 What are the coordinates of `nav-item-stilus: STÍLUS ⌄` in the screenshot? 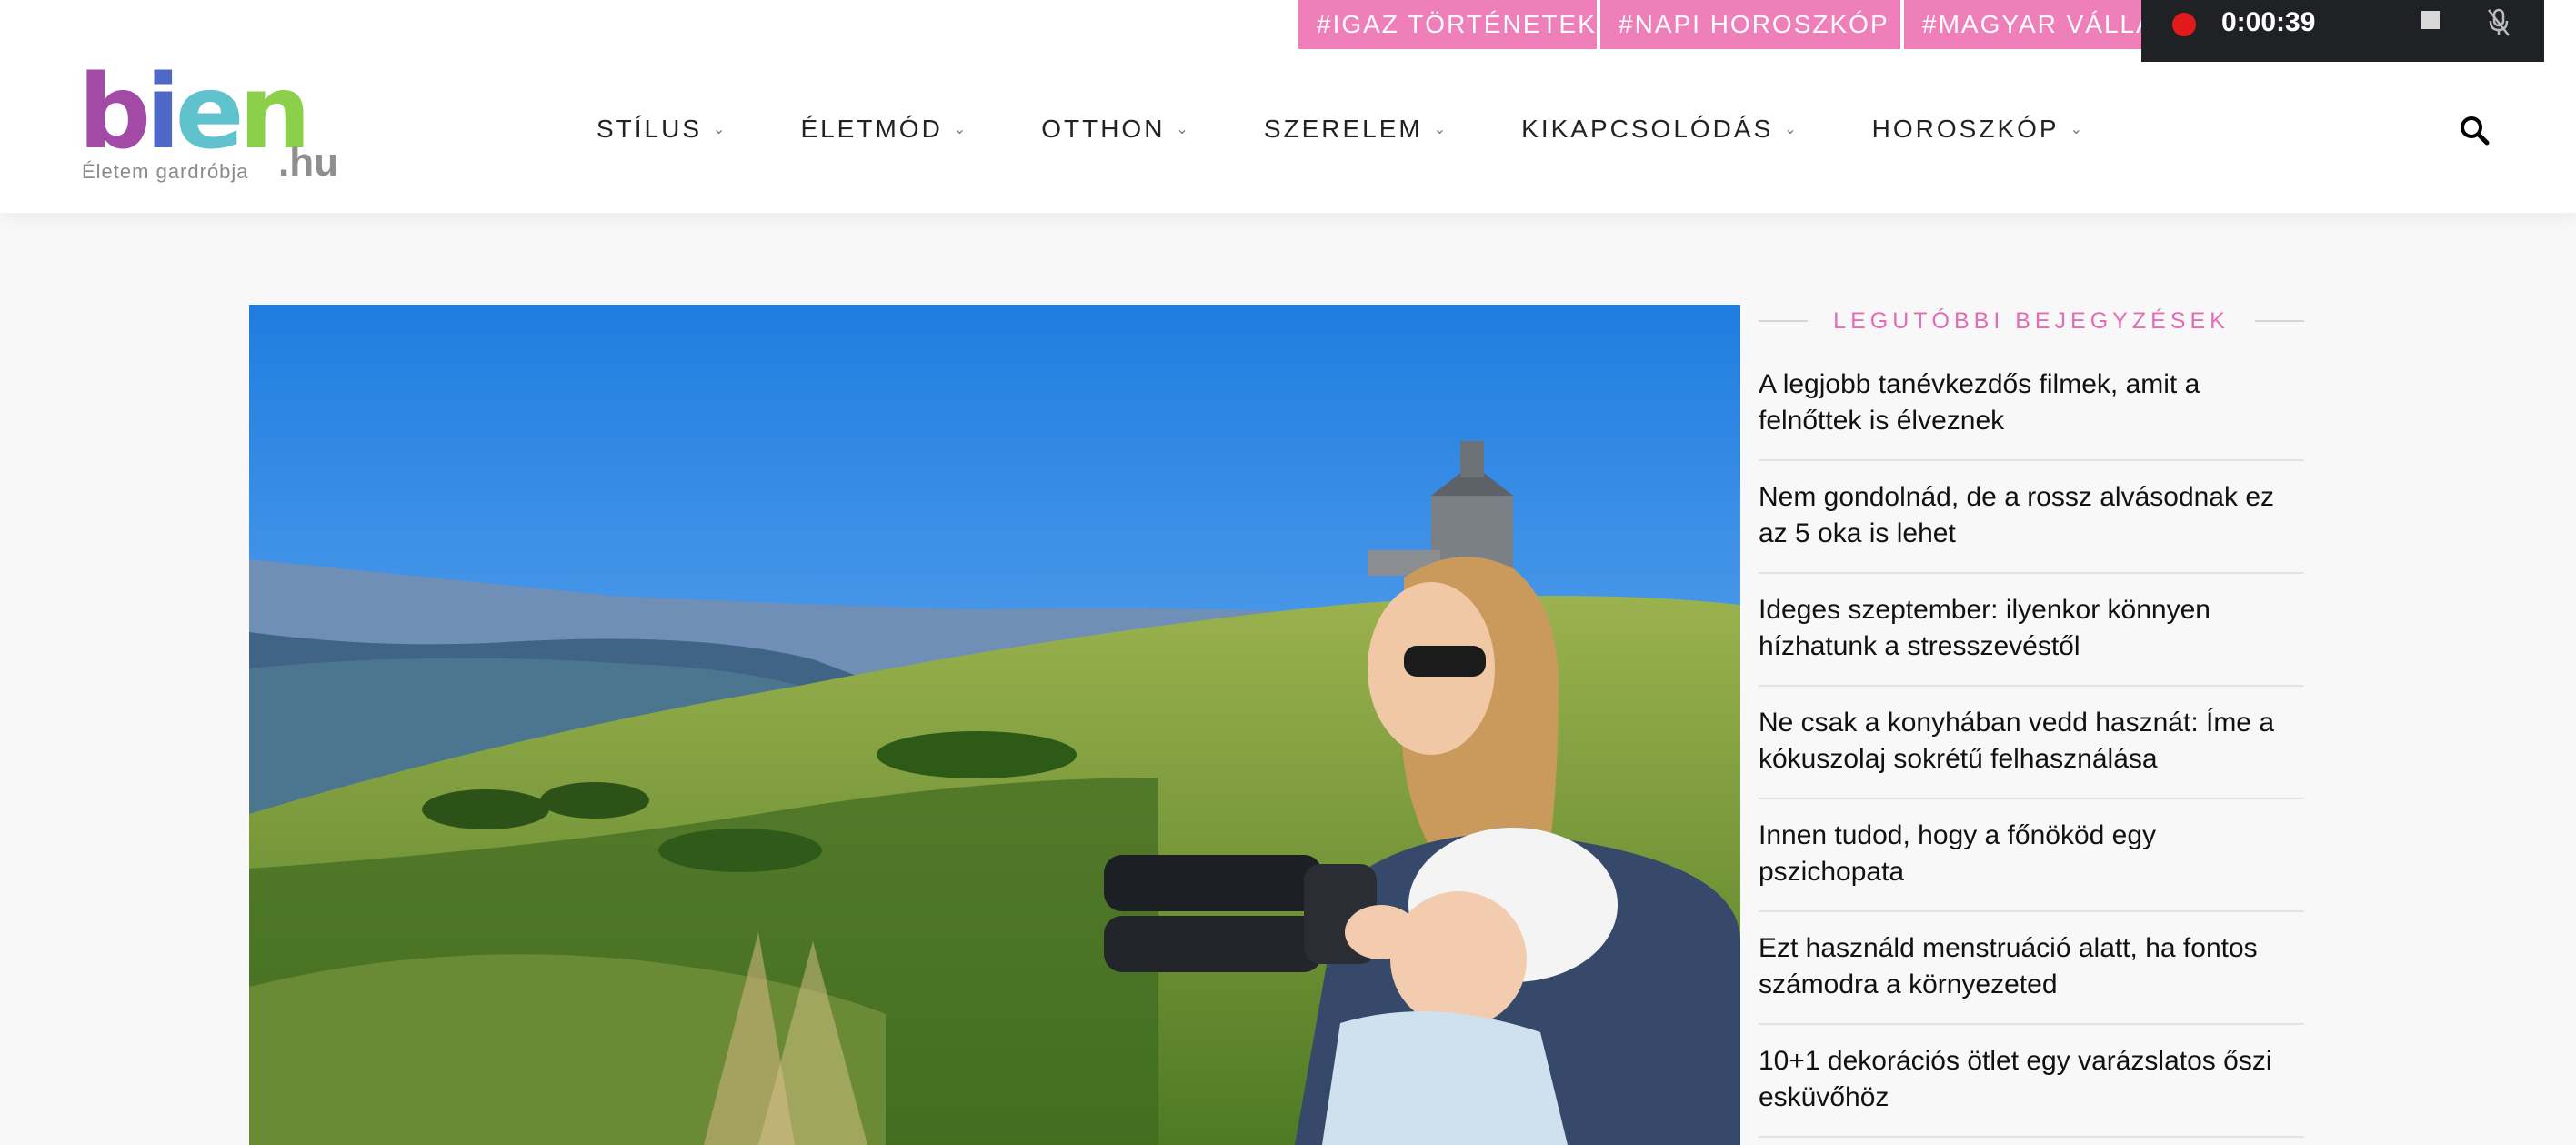 It's located at (661, 129).